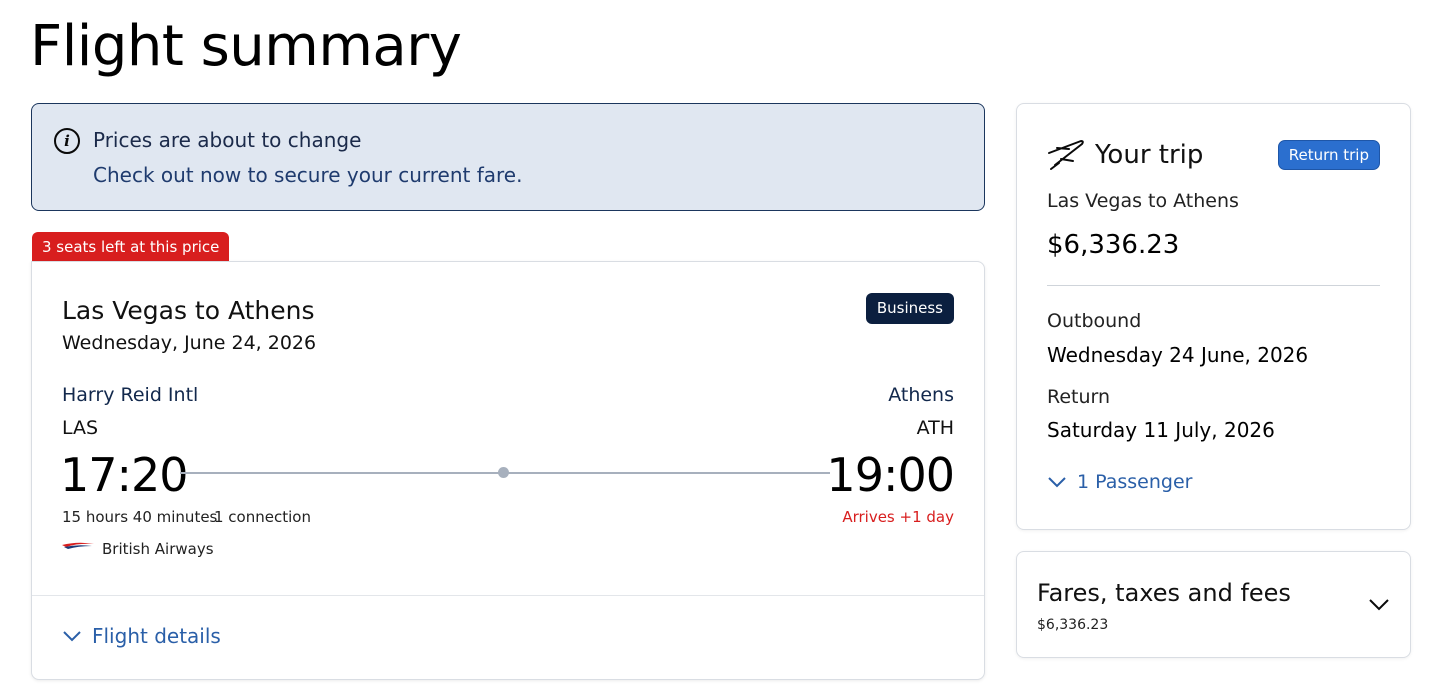 The image size is (1456, 698). I want to click on flight-route-title: Las Vegas to Athens, so click(188, 310).